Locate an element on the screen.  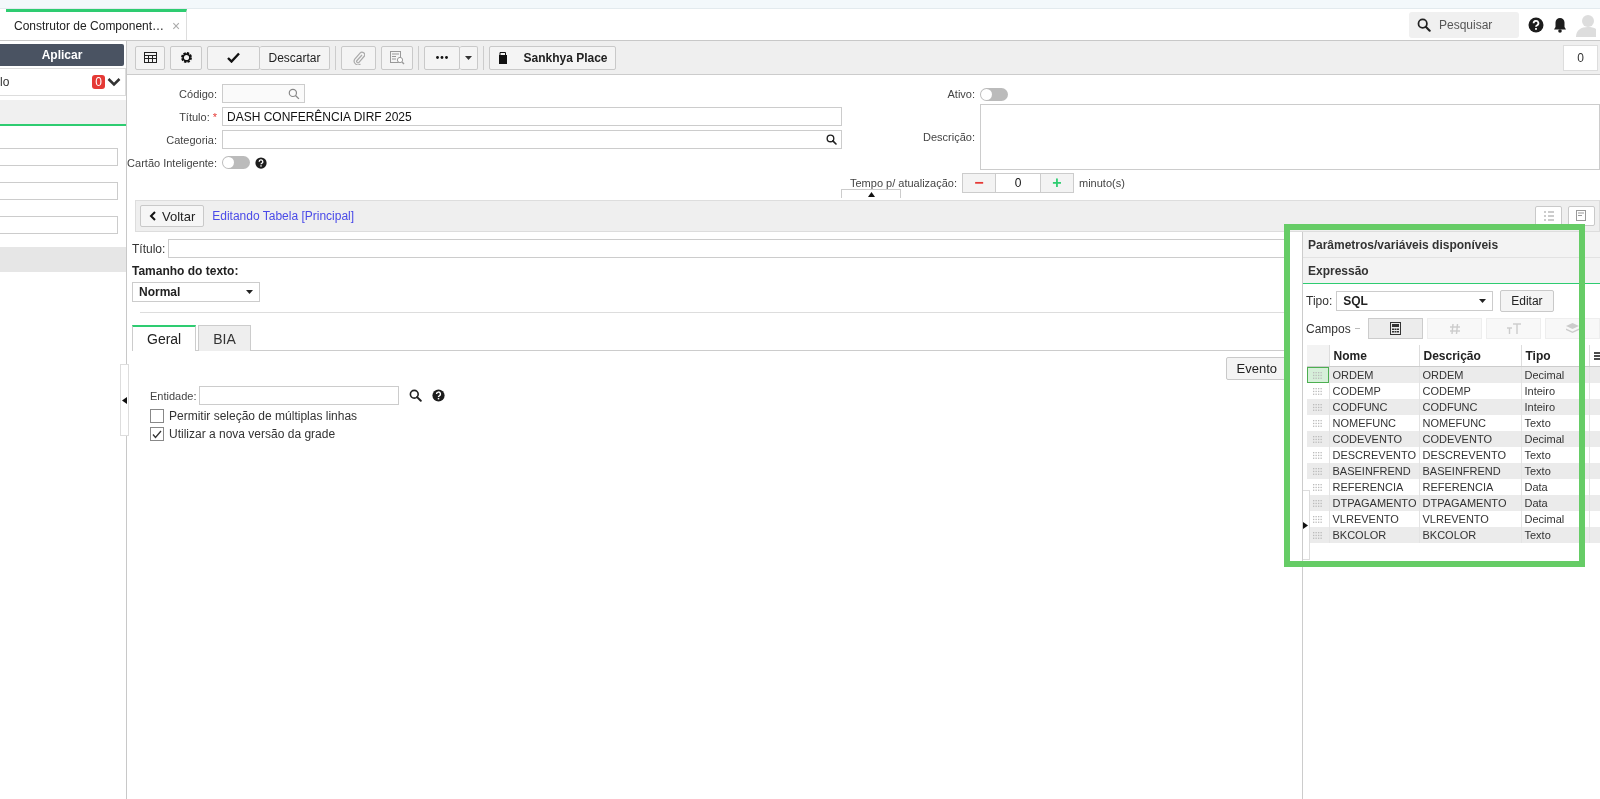
field-label: Tempo p/ atualização: is located at coordinates (903, 183).